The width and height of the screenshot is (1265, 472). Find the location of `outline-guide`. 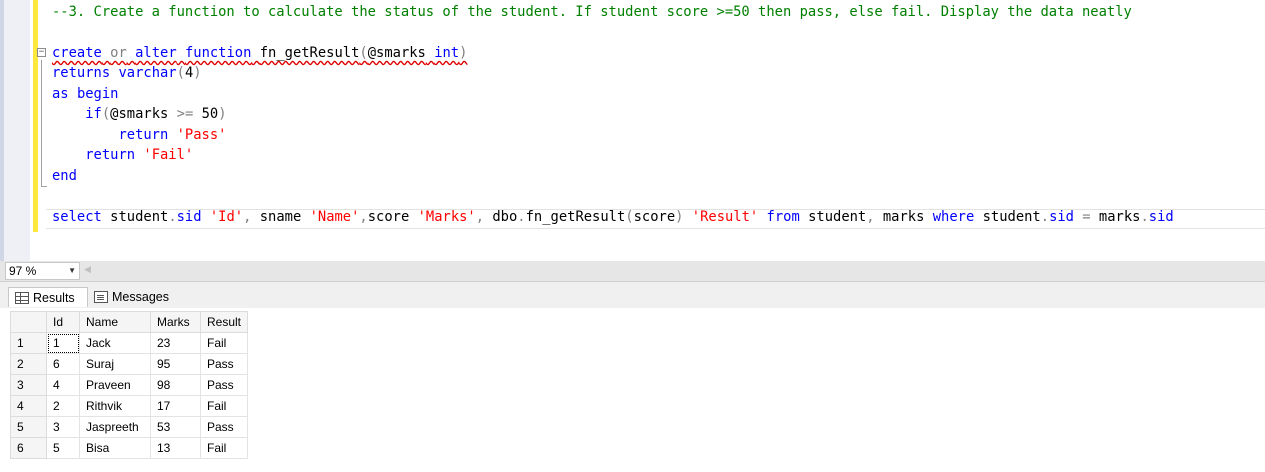

outline-guide is located at coordinates (41, 123).